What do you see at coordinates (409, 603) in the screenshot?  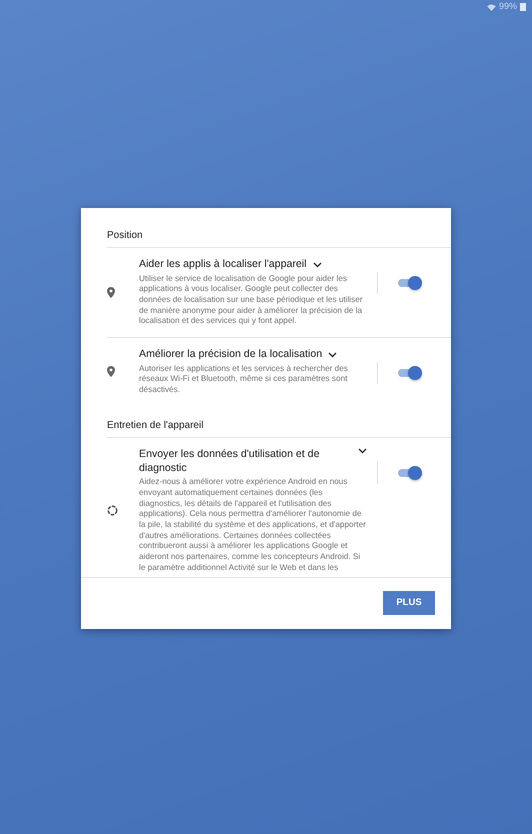 I see `more-button: PLUS` at bounding box center [409, 603].